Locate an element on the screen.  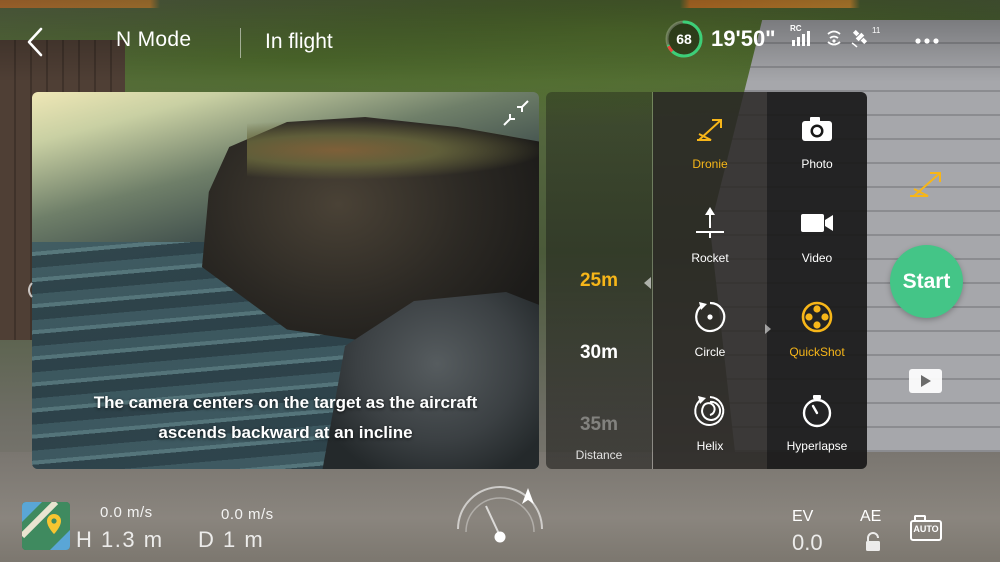
quickshot-reel-icon is located at coordinates (817, 317).